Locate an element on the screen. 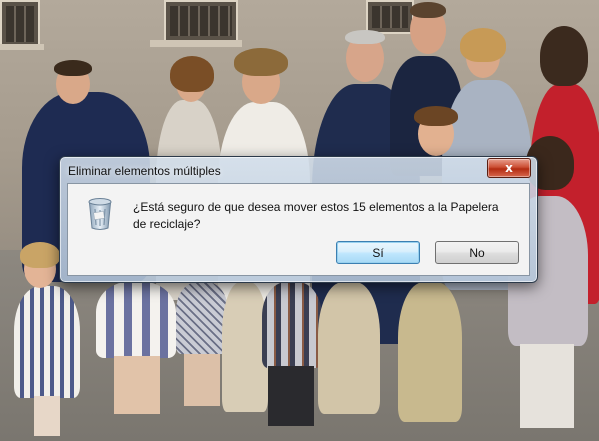 The image size is (599, 441). dialog-title: Eliminar elementos múltiples is located at coordinates (144, 171).